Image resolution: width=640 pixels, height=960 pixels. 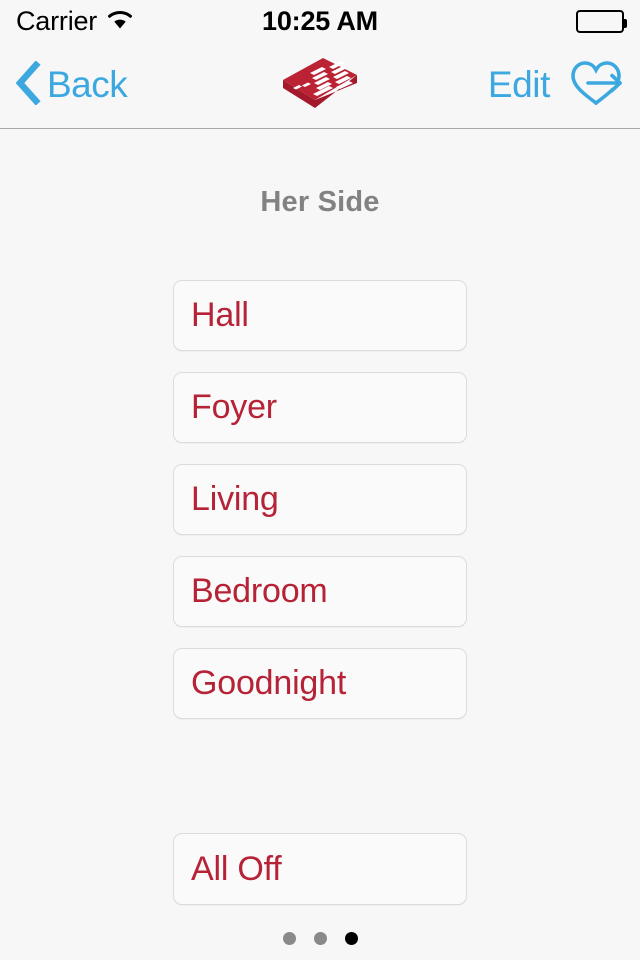 What do you see at coordinates (320, 499) in the screenshot?
I see `scene-button-living: Living` at bounding box center [320, 499].